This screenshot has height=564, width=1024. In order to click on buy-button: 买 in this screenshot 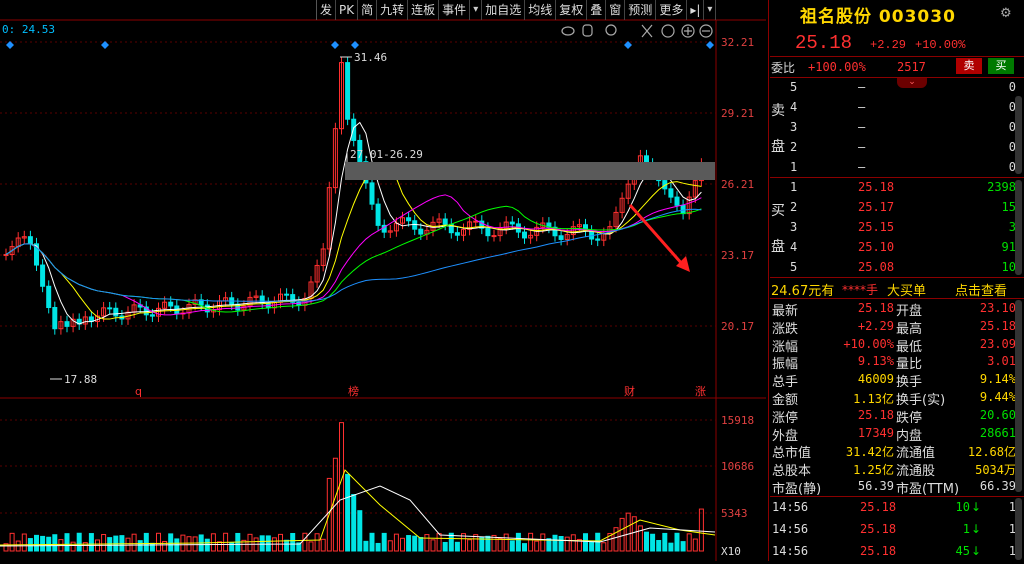, I will do `click(1001, 66)`.